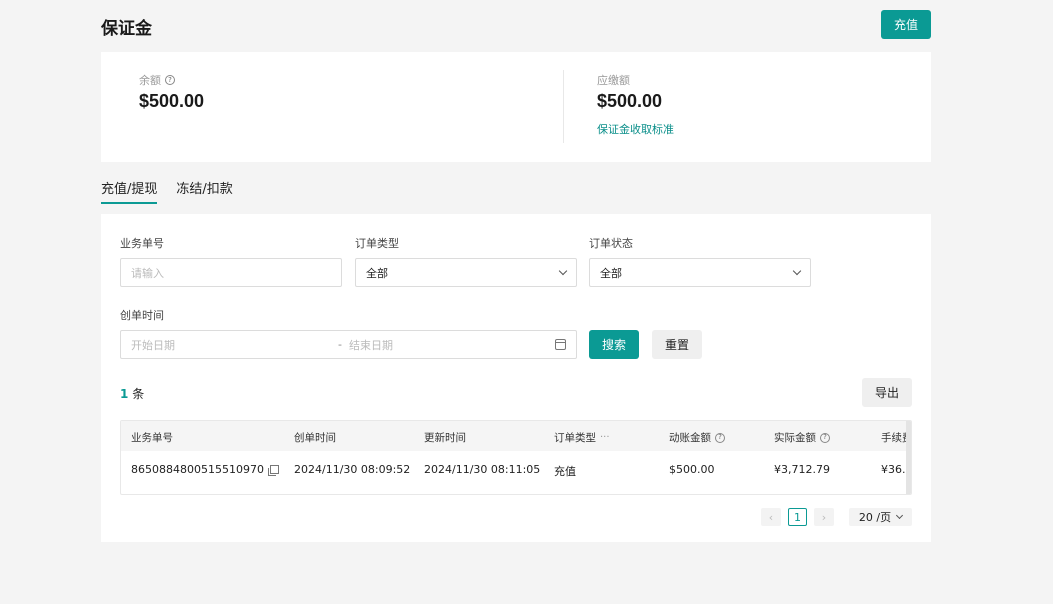 The width and height of the screenshot is (1053, 604). What do you see at coordinates (611, 243) in the screenshot?
I see `order-status-label: 订单状态` at bounding box center [611, 243].